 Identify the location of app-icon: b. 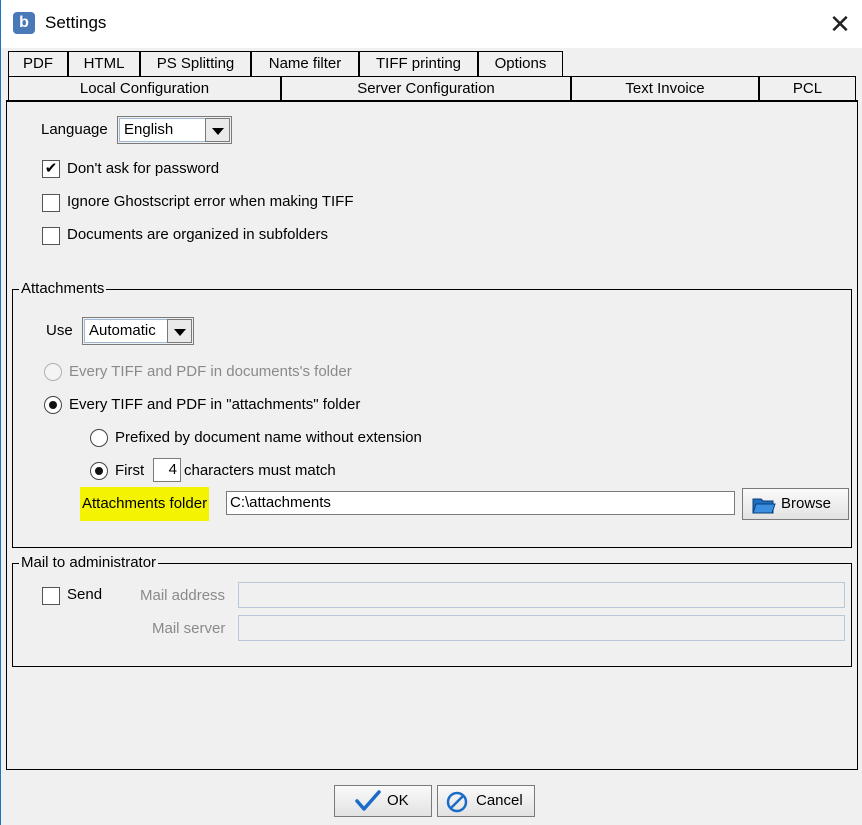
(24, 23).